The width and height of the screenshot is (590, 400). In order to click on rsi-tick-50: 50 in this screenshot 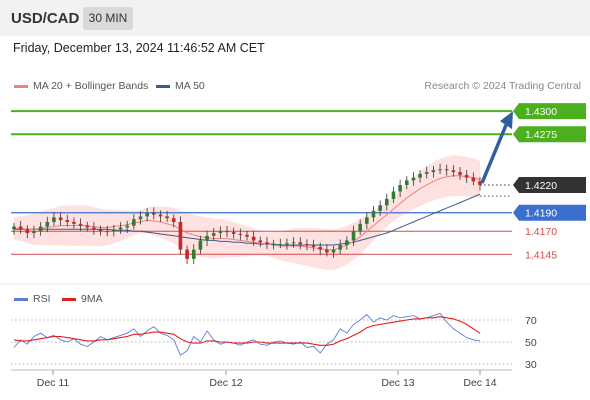, I will do `click(531, 343)`.